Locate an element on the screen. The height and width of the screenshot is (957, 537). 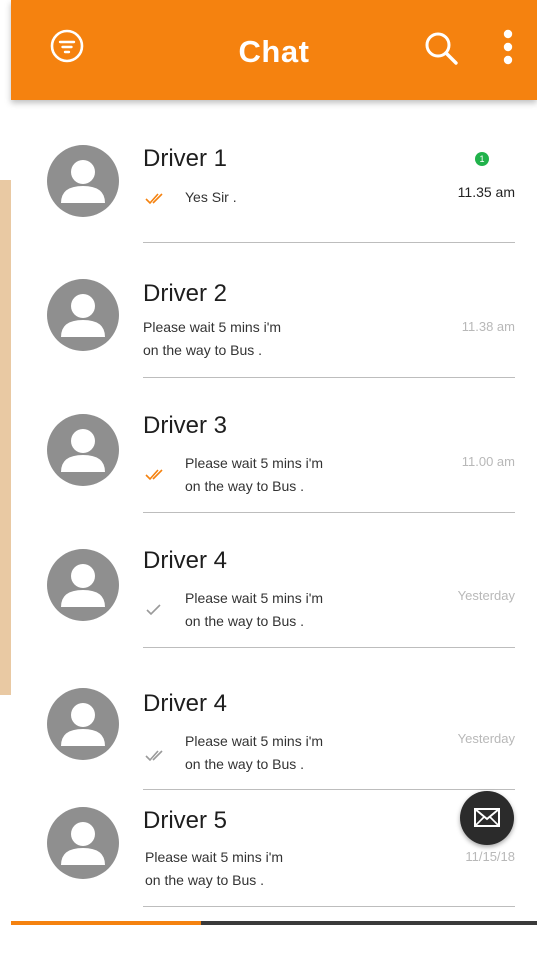
unread-badge: 1 is located at coordinates (482, 159).